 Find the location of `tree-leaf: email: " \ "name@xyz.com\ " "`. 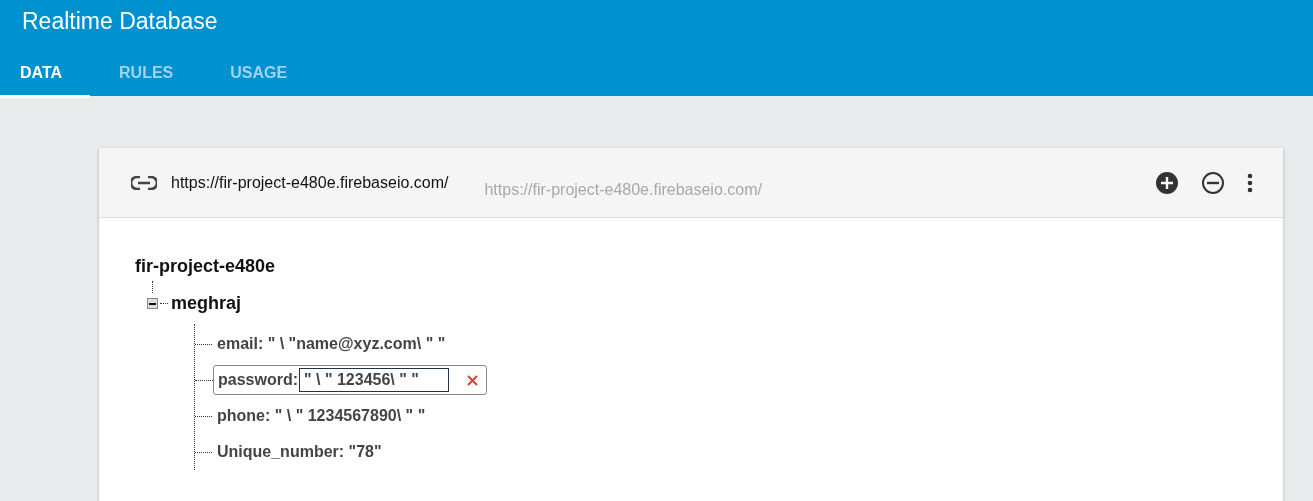

tree-leaf: email: " \ "name@xyz.com\ " " is located at coordinates (331, 344).